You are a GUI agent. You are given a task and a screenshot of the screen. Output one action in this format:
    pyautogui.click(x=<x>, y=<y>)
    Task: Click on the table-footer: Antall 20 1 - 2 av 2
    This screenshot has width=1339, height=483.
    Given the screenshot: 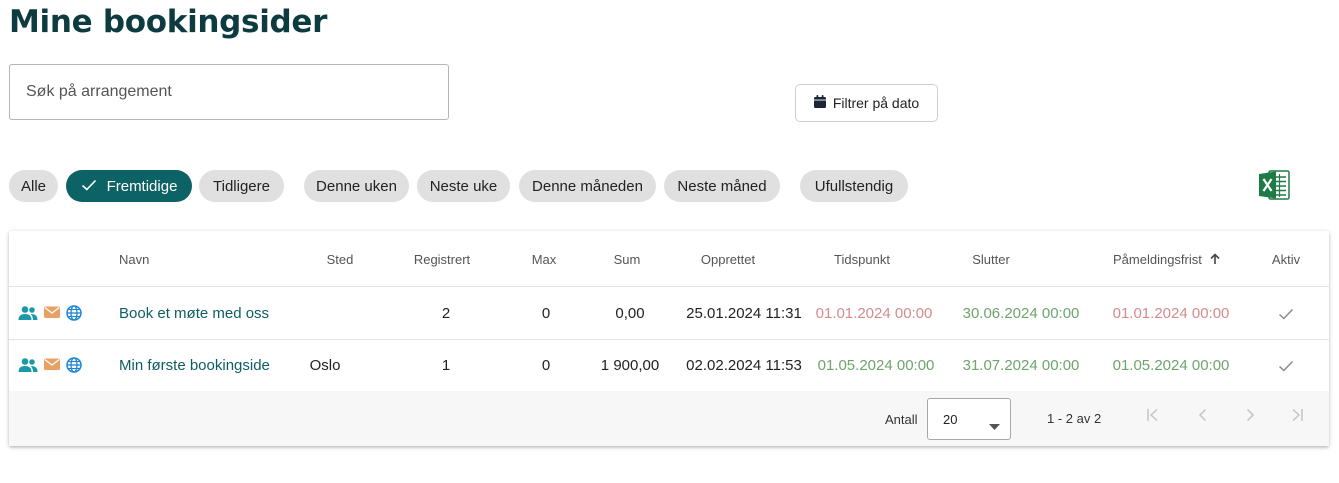 What is the action you would take?
    pyautogui.click(x=669, y=418)
    